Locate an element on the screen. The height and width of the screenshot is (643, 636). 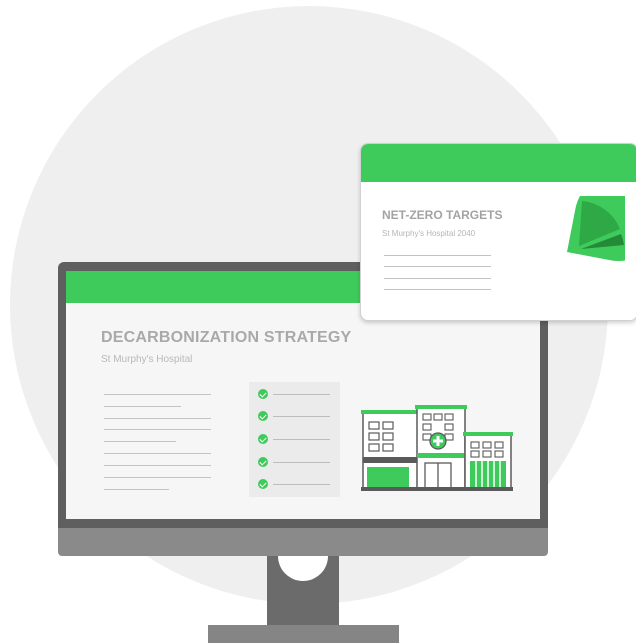
checklist-panel is located at coordinates (294, 439).